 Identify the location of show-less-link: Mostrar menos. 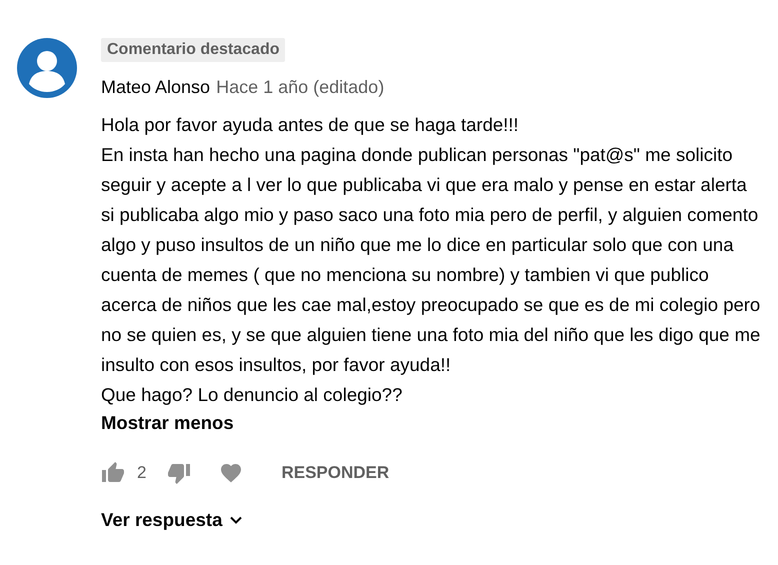
(167, 423).